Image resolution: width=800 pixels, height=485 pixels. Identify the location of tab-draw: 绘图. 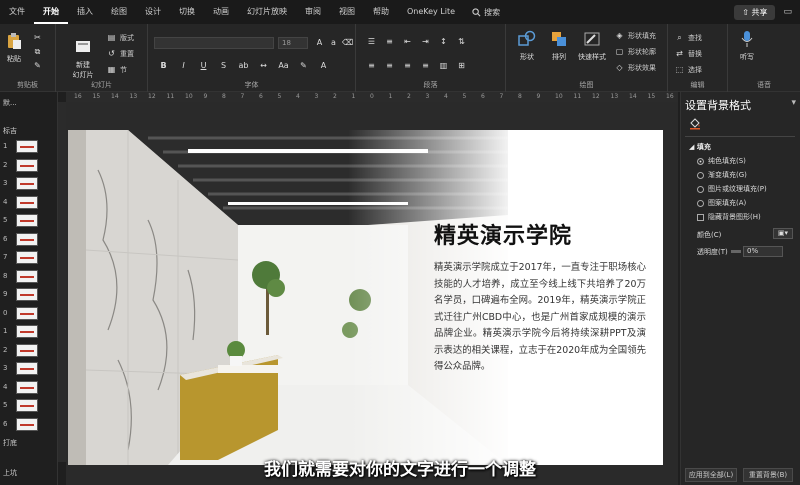
(119, 12).